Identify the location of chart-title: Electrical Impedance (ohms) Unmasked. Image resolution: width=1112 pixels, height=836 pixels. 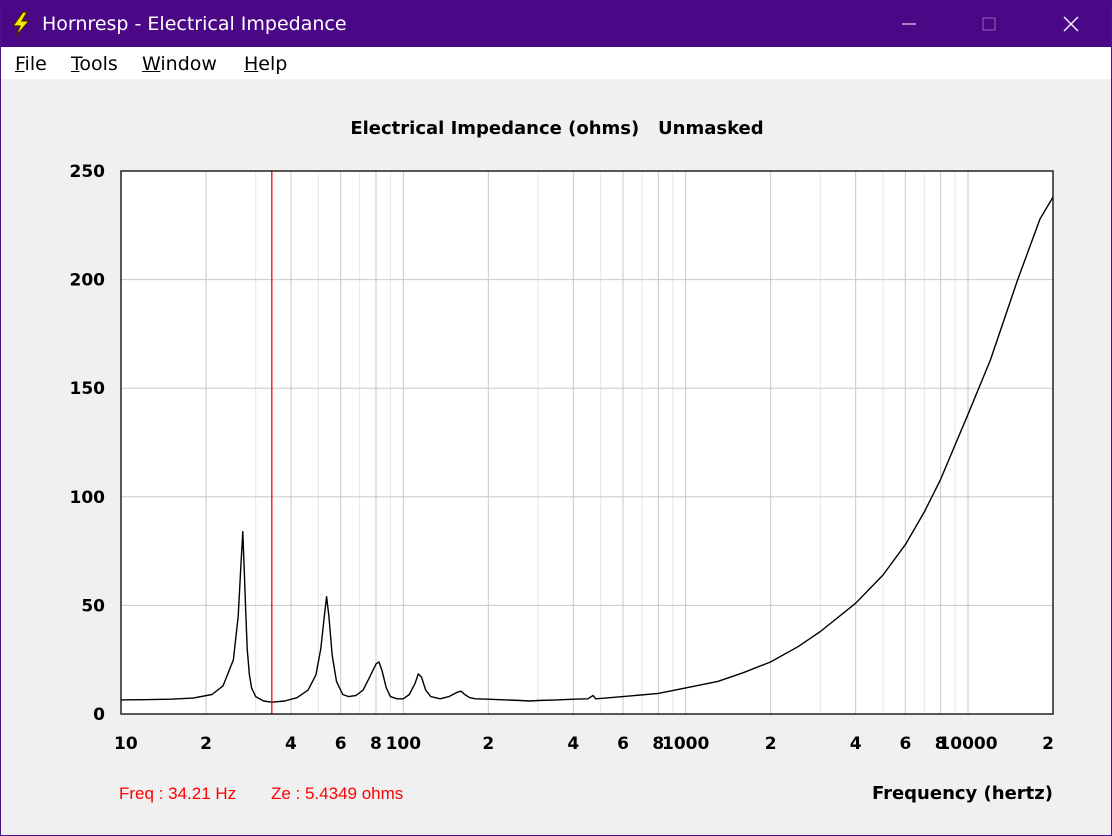
(556, 128).